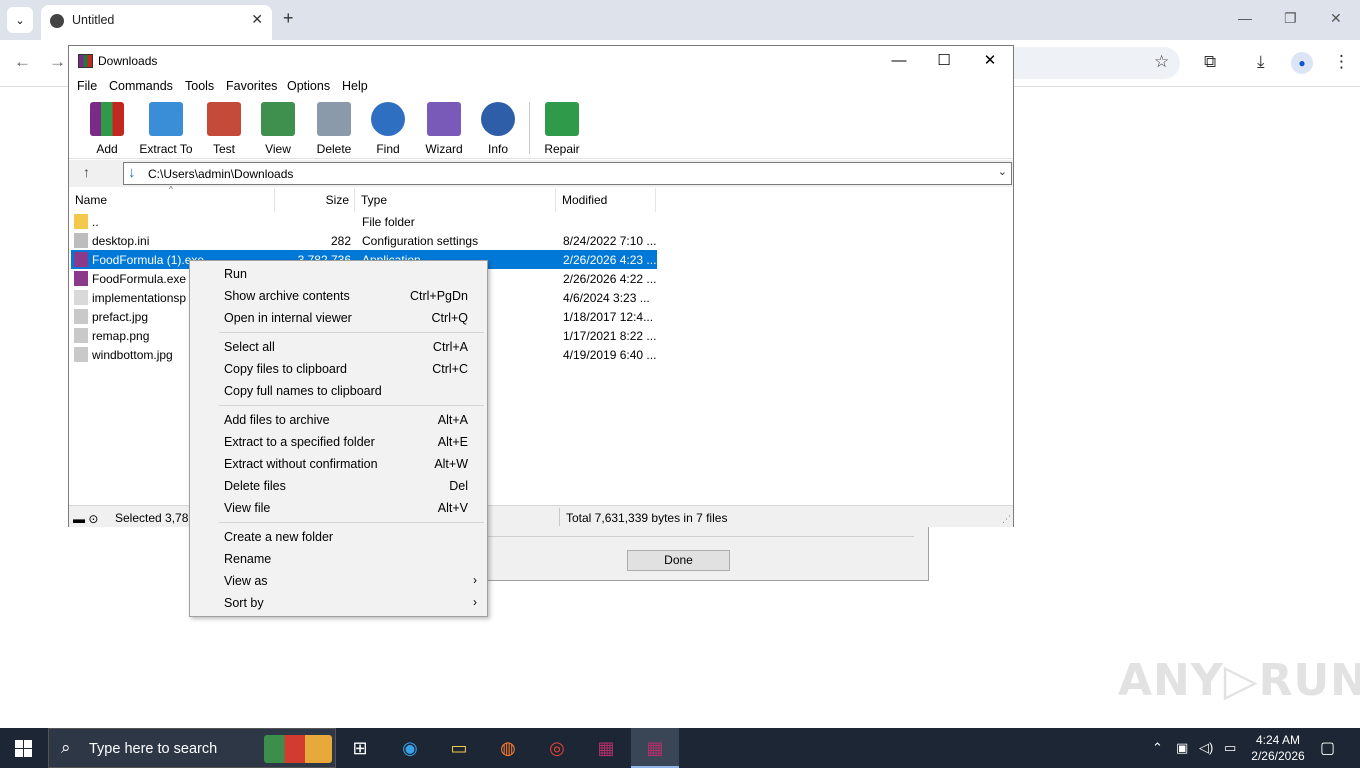 The image size is (1360, 768). I want to click on taskbar-clock: 4:24 AM 2/26/2026, so click(1278, 748).